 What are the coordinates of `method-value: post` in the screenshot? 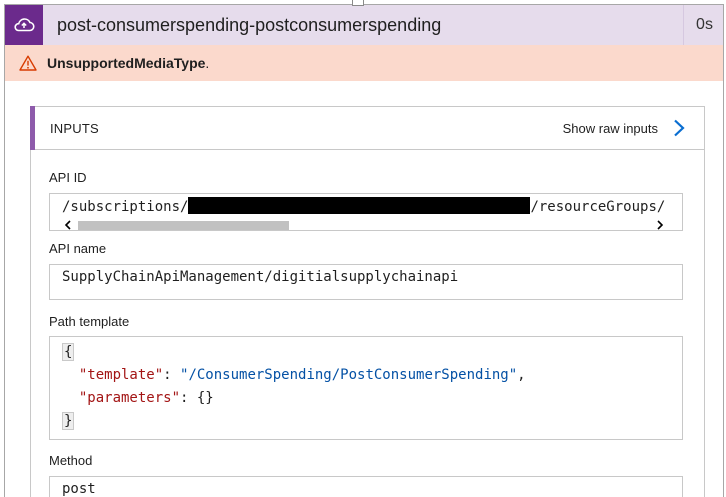 It's located at (79, 489).